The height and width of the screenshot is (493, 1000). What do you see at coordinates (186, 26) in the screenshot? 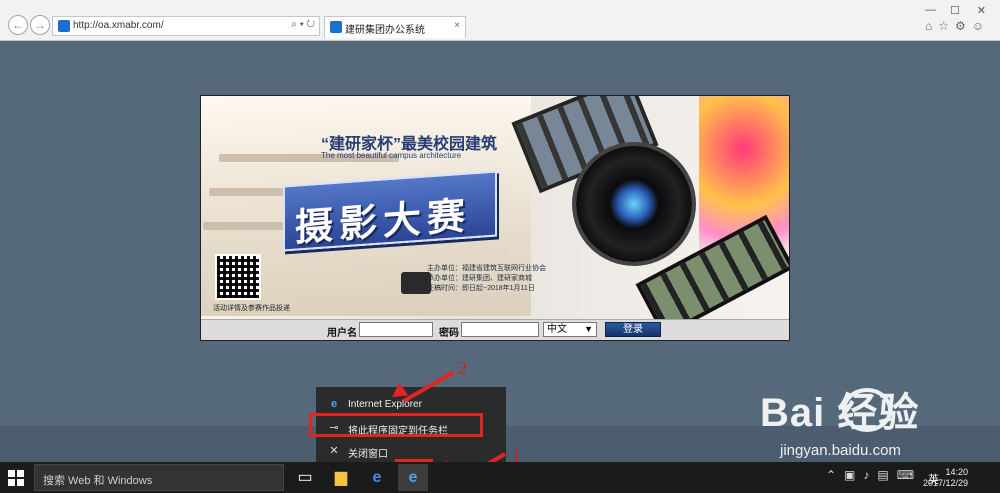
I see `address-bar: http://oa.xmabr.com/ ⌕ ▾ ↻` at bounding box center [186, 26].